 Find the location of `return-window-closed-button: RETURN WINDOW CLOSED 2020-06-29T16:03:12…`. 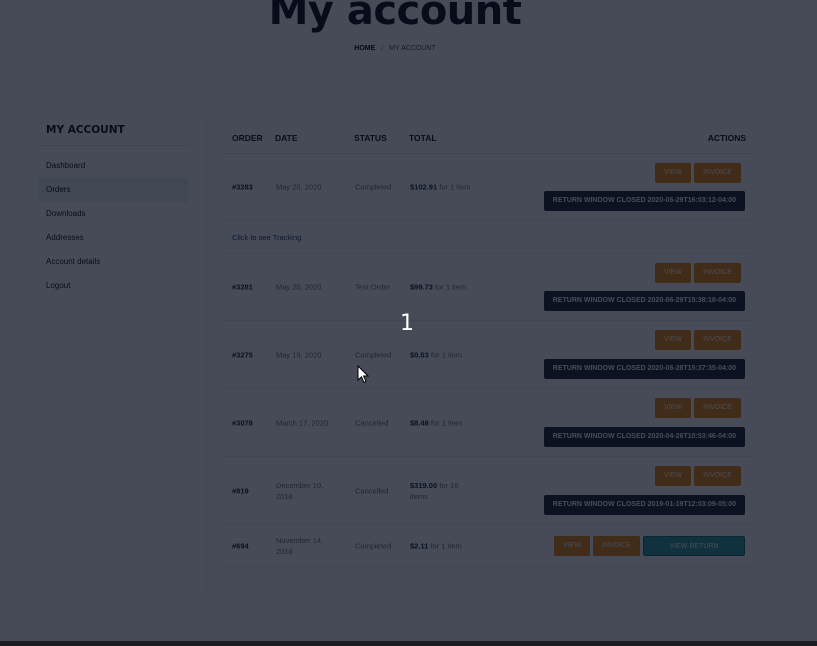

return-window-closed-button: RETURN WINDOW CLOSED 2020-06-29T16:03:12… is located at coordinates (644, 201).